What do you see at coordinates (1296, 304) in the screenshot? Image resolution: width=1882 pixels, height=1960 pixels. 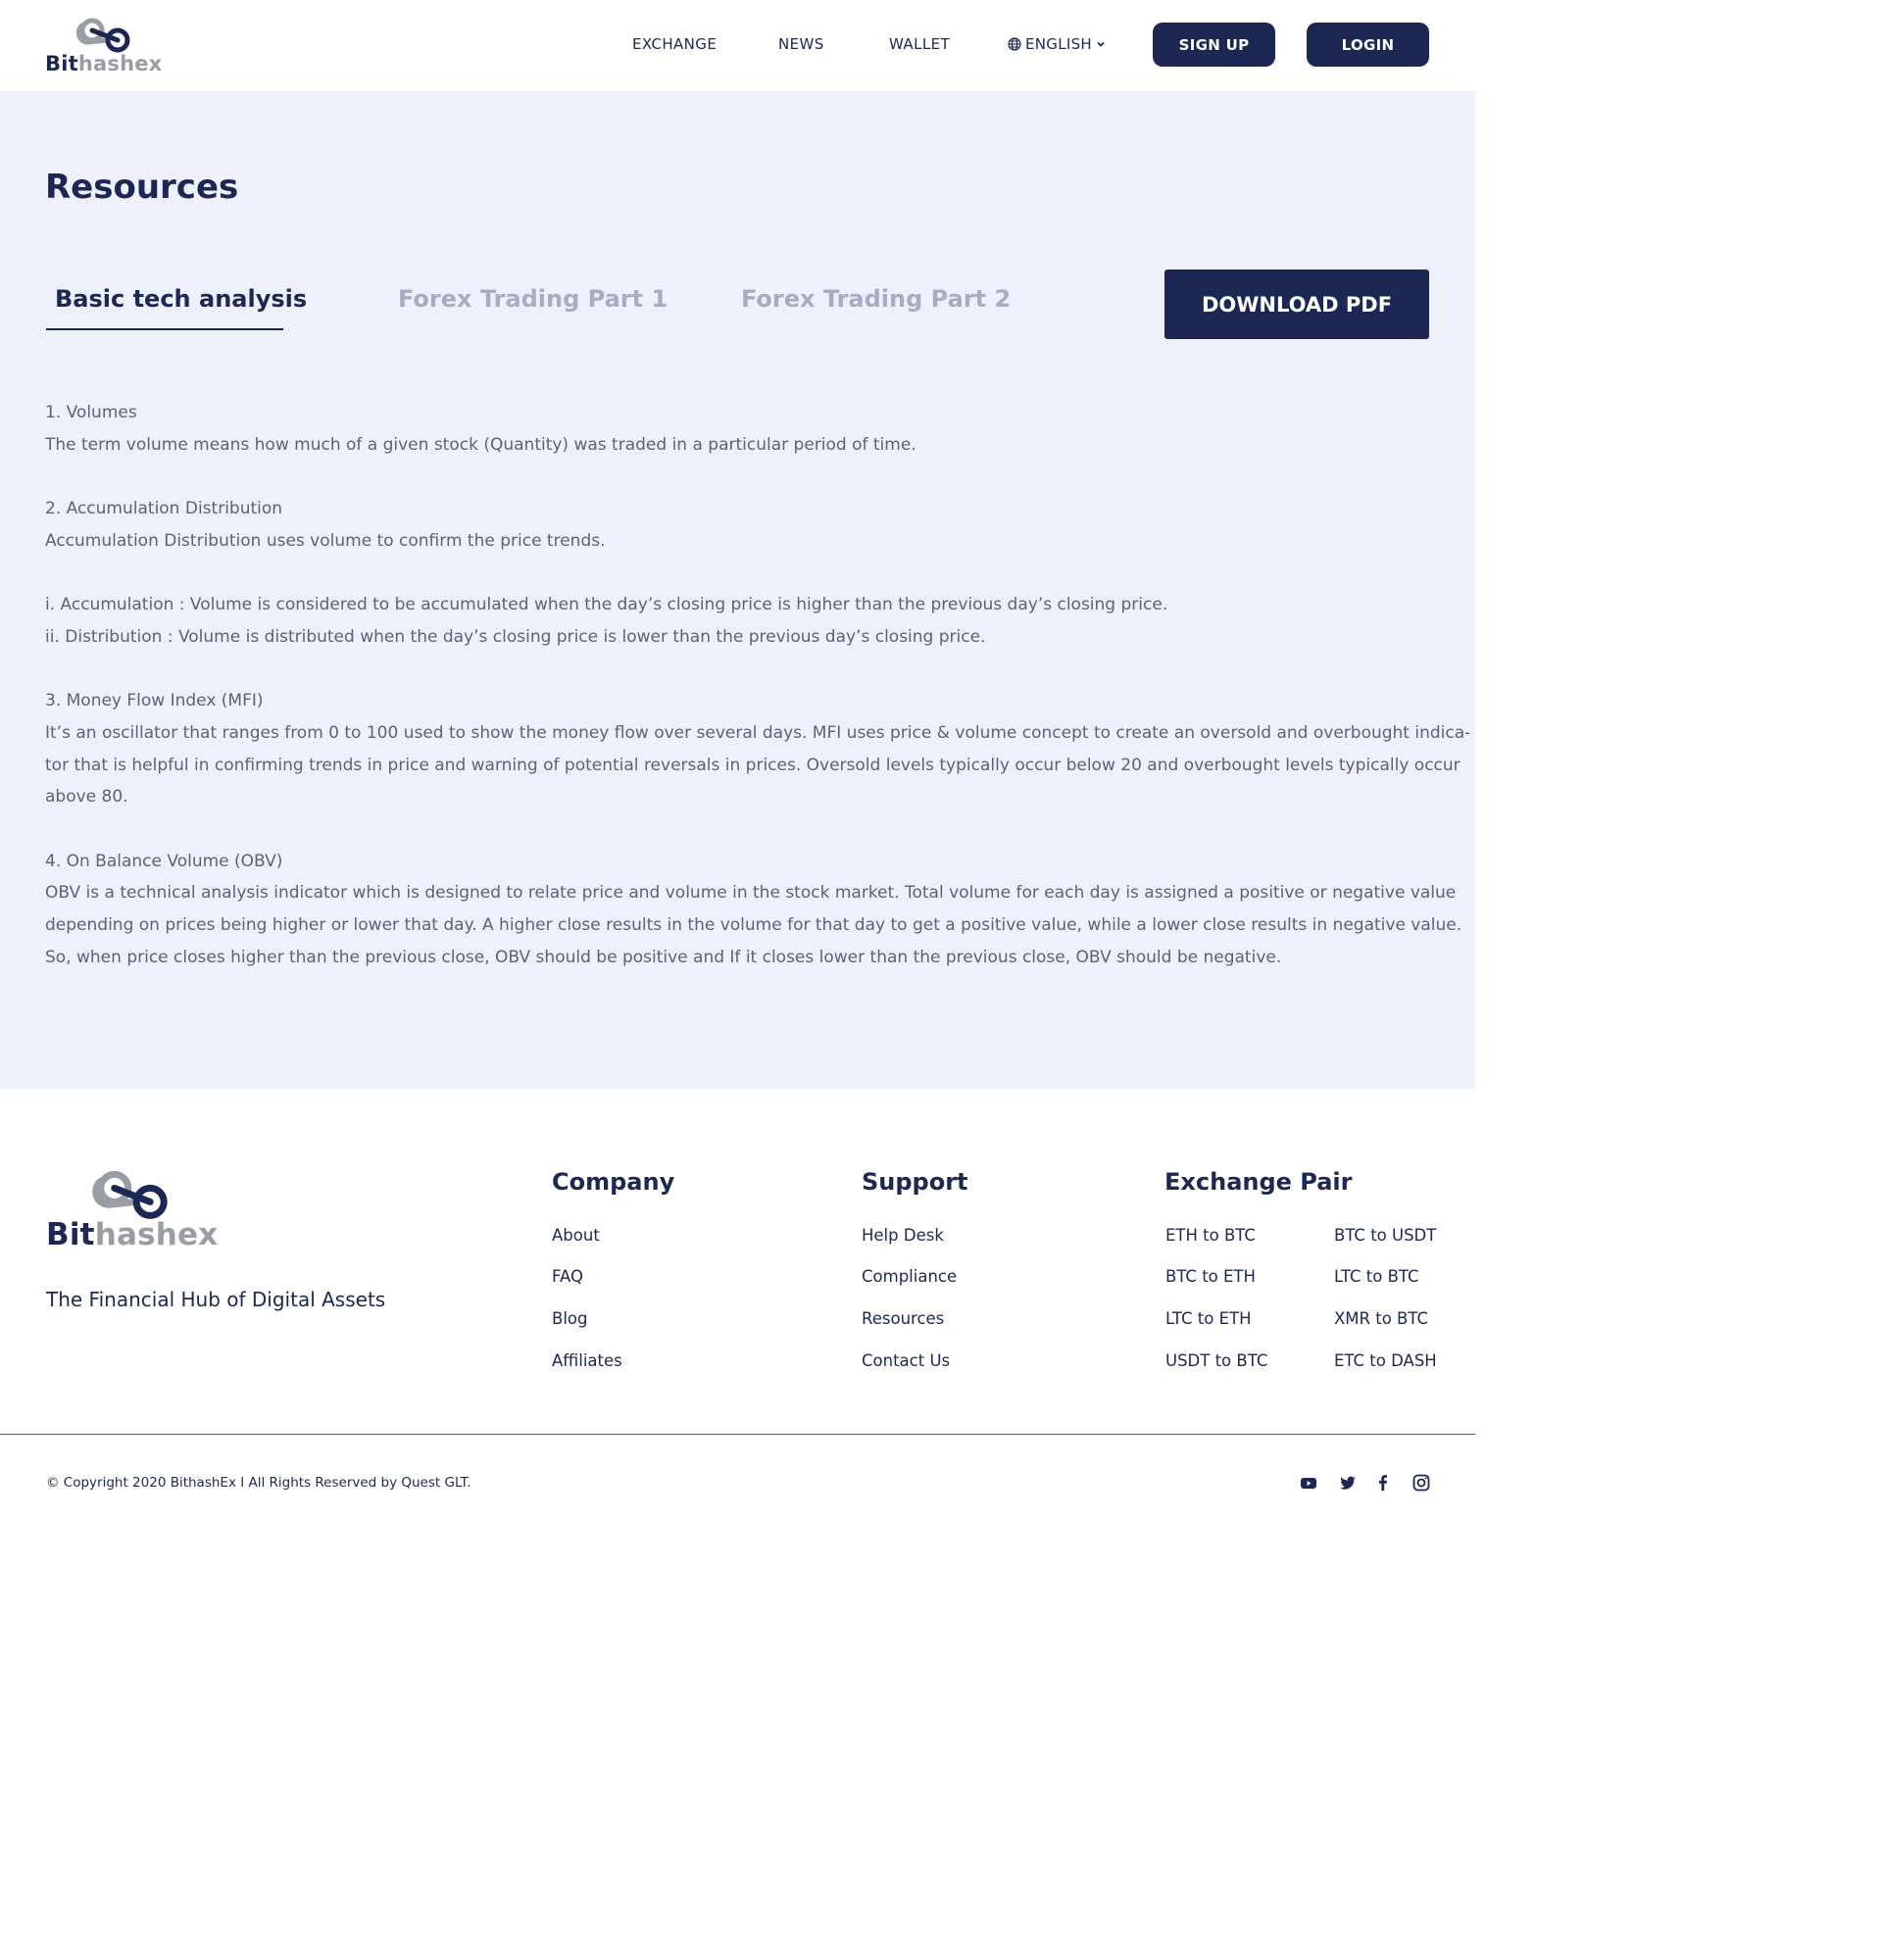 I see `download-pdf-button: DOWNLOAD PDF` at bounding box center [1296, 304].